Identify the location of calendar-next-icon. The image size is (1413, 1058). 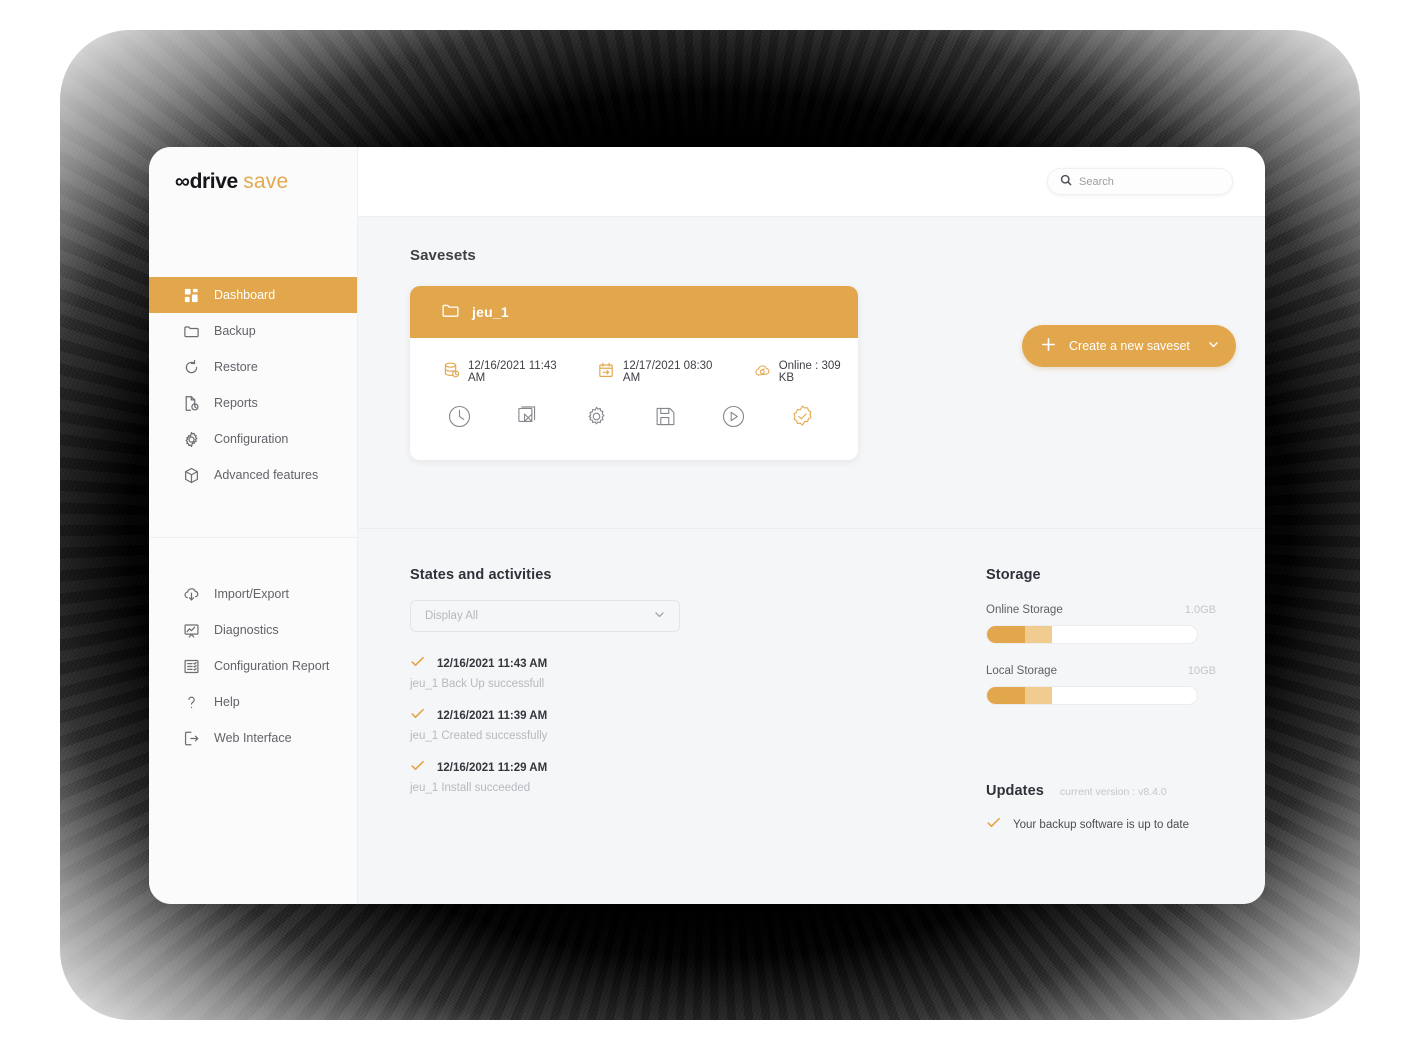
(606, 372).